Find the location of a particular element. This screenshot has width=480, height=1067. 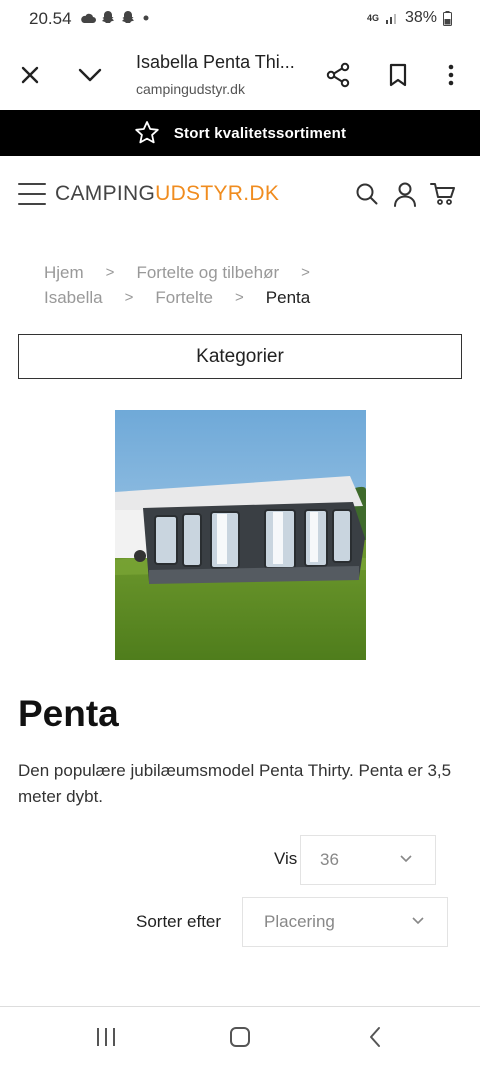

breadcrumb-fortelte: Fortelte is located at coordinates (184, 297).